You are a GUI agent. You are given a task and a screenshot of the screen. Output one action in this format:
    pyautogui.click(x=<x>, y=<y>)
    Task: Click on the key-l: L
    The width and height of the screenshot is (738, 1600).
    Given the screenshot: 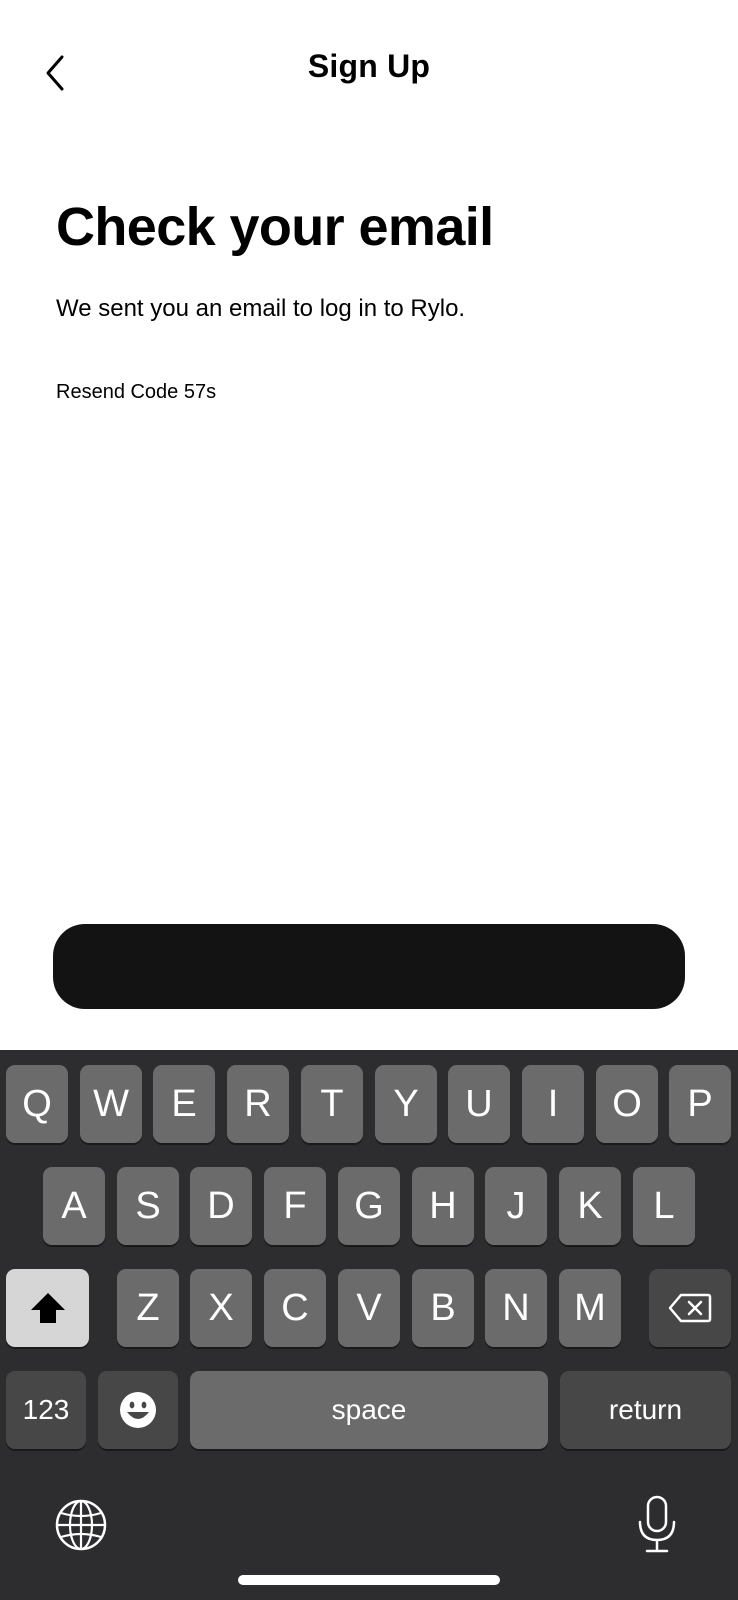 What is the action you would take?
    pyautogui.click(x=664, y=1206)
    